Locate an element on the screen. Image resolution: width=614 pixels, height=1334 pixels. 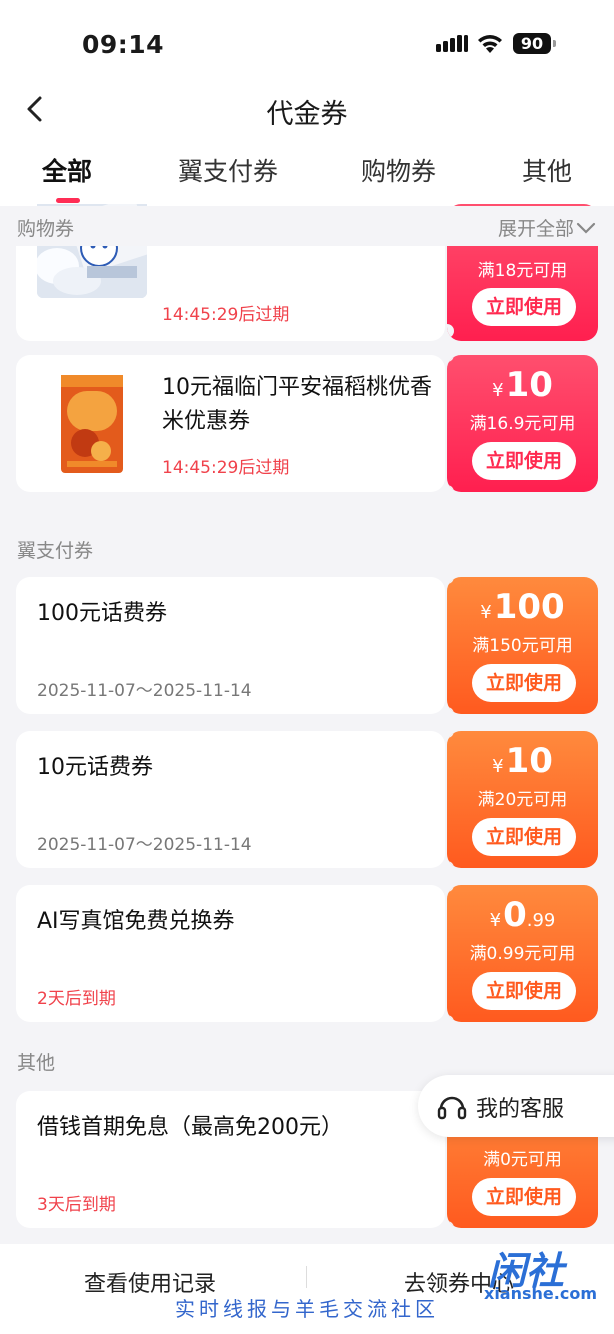
expand-all-label: 展开全部 is located at coordinates (535, 229).